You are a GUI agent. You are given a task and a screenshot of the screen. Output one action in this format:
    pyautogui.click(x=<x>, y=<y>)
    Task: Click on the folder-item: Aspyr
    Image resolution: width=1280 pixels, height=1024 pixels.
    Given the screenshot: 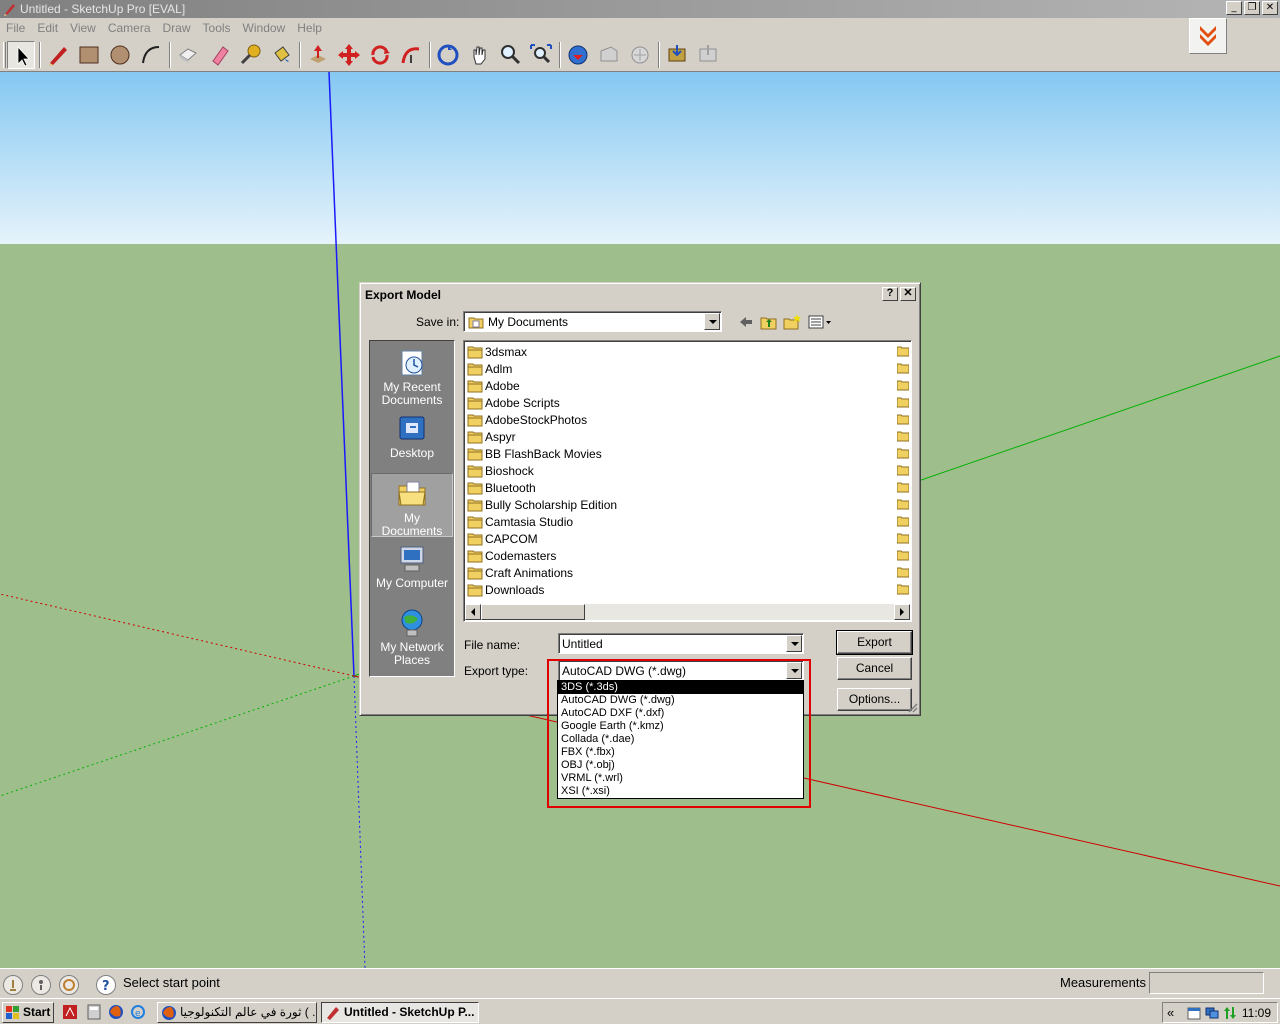 What is the action you would take?
    pyautogui.click(x=491, y=436)
    